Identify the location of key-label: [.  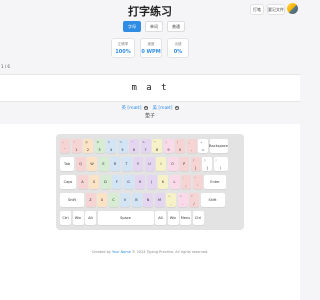
(195, 167).